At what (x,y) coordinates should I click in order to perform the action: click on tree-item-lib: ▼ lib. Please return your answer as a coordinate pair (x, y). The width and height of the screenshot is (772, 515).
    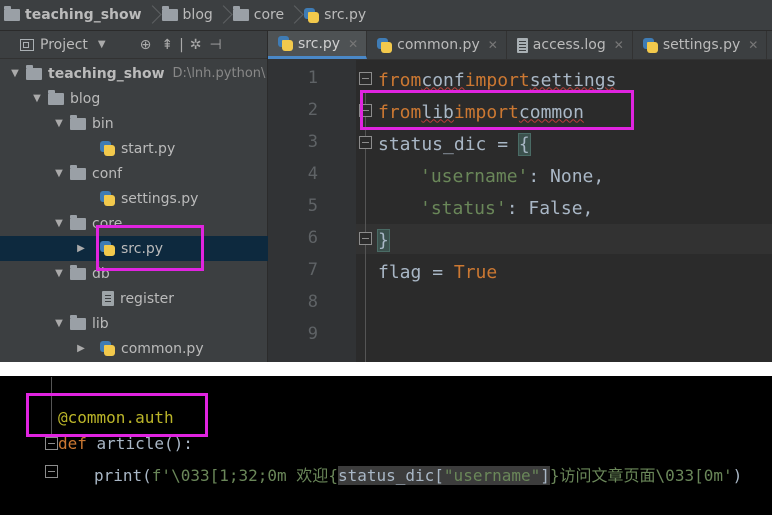
    Looking at the image, I should click on (134, 323).